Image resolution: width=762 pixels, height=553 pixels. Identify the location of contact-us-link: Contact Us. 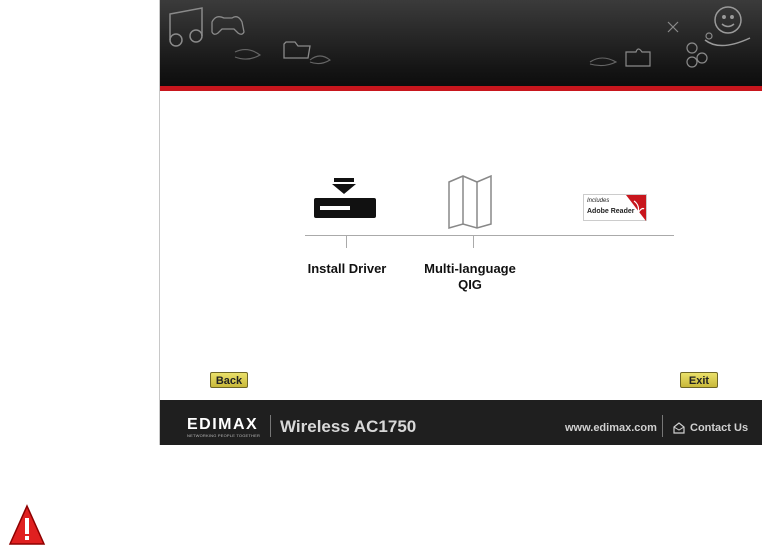
(719, 428).